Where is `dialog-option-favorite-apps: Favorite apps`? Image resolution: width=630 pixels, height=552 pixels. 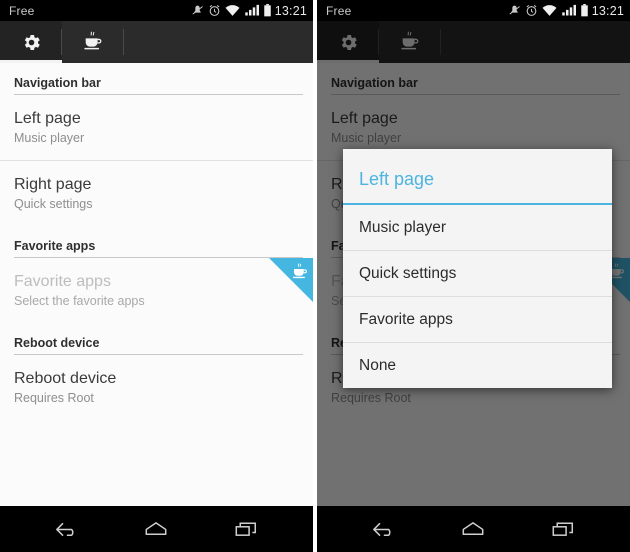
dialog-option-favorite-apps: Favorite apps is located at coordinates (477, 319).